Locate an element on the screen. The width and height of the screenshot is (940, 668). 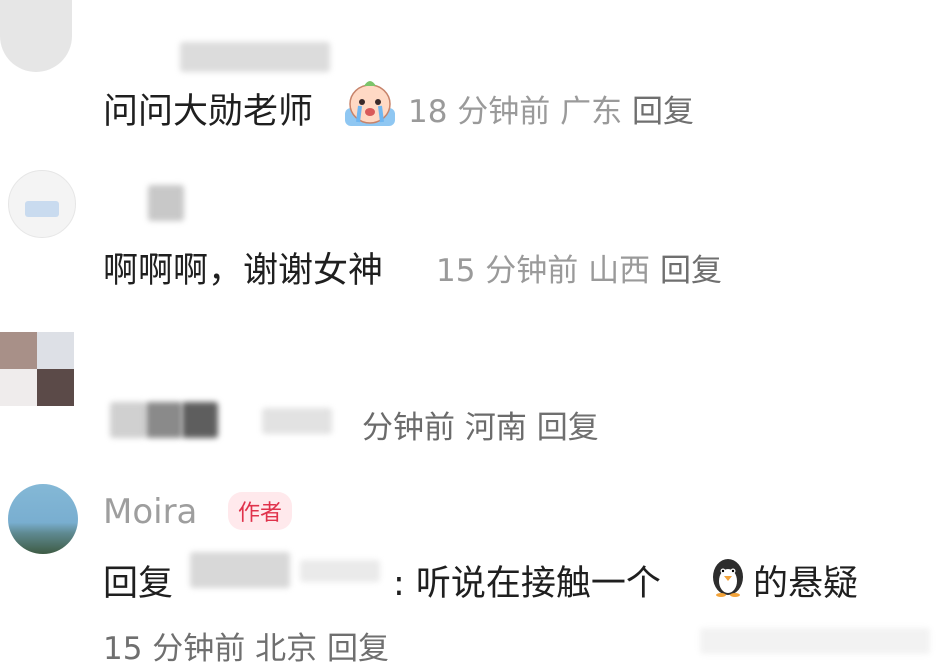
comment-meta: 15 分钟前 山西 回复 is located at coordinates (579, 267).